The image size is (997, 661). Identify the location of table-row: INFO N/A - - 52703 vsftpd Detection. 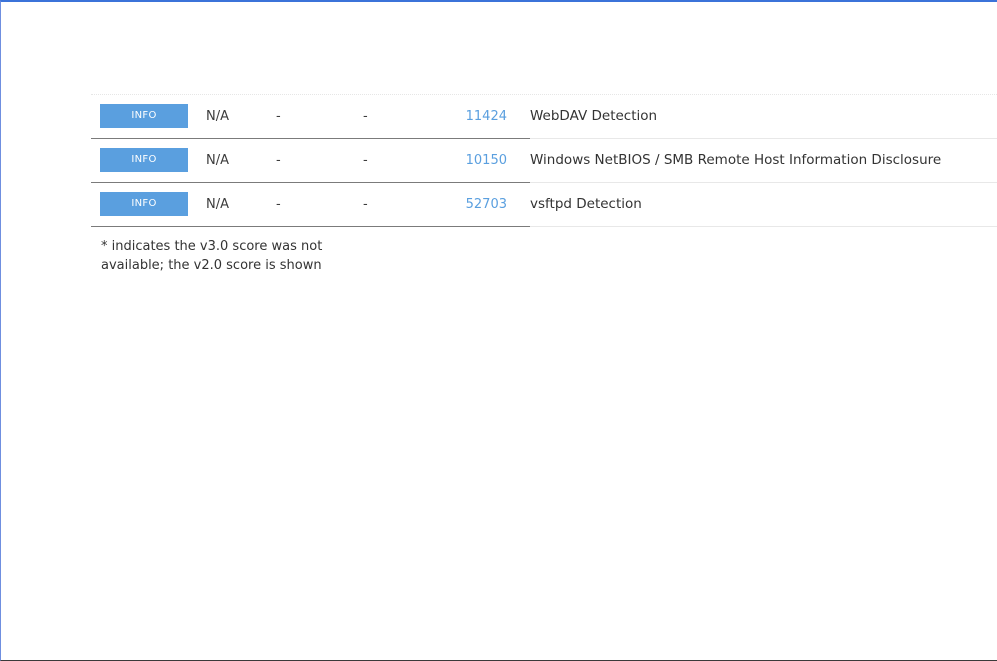
(544, 205).